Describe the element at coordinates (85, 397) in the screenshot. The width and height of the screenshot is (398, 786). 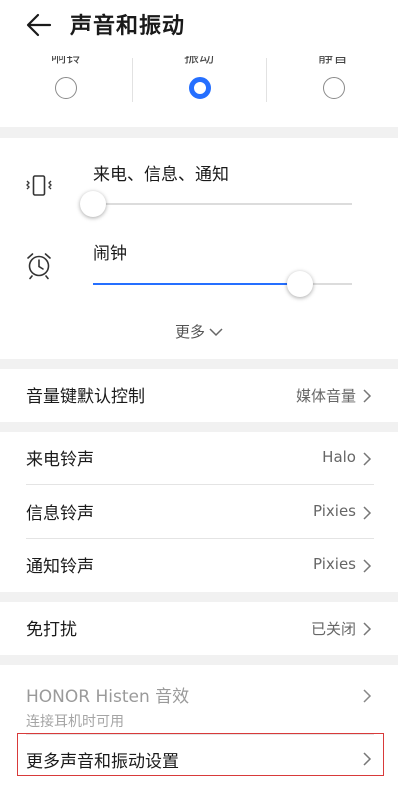
I see `row-title: 音量键默认控制` at that location.